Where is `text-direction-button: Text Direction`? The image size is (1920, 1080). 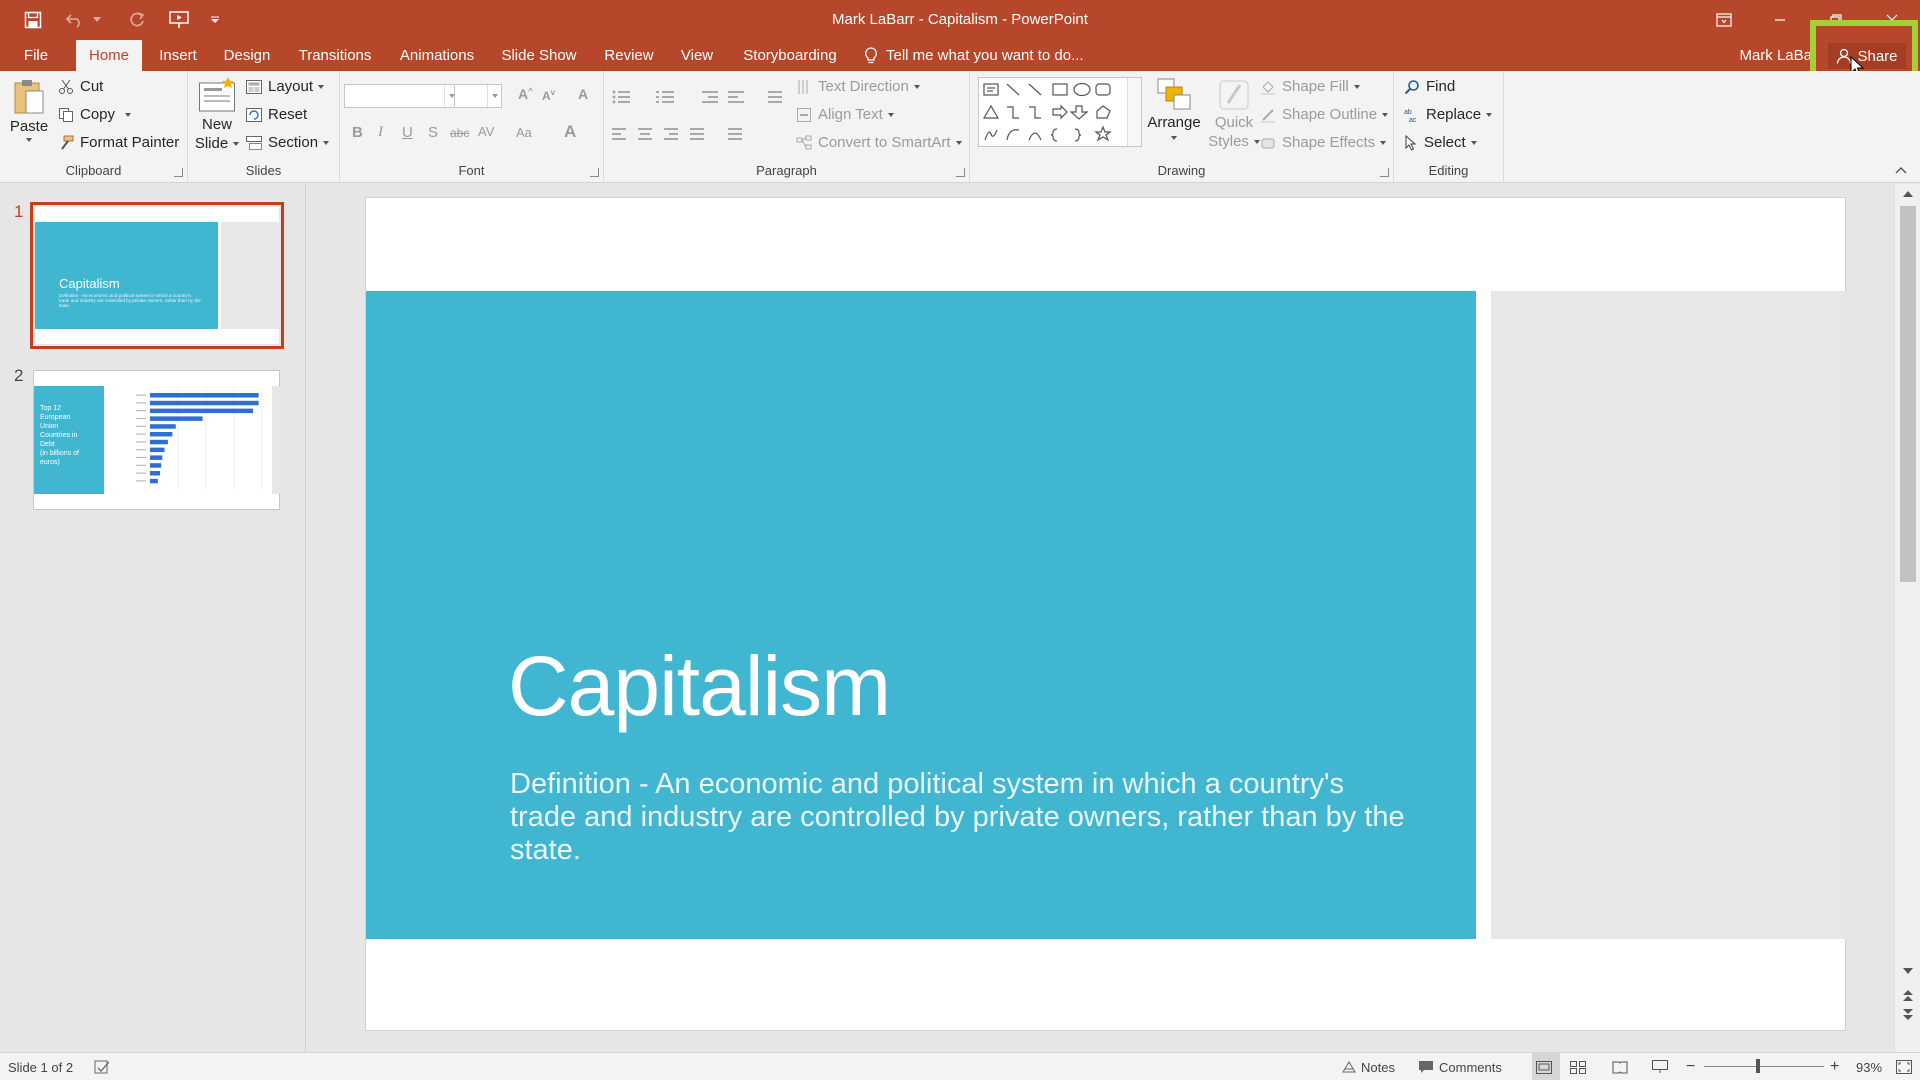 text-direction-button: Text Direction is located at coordinates (858, 86).